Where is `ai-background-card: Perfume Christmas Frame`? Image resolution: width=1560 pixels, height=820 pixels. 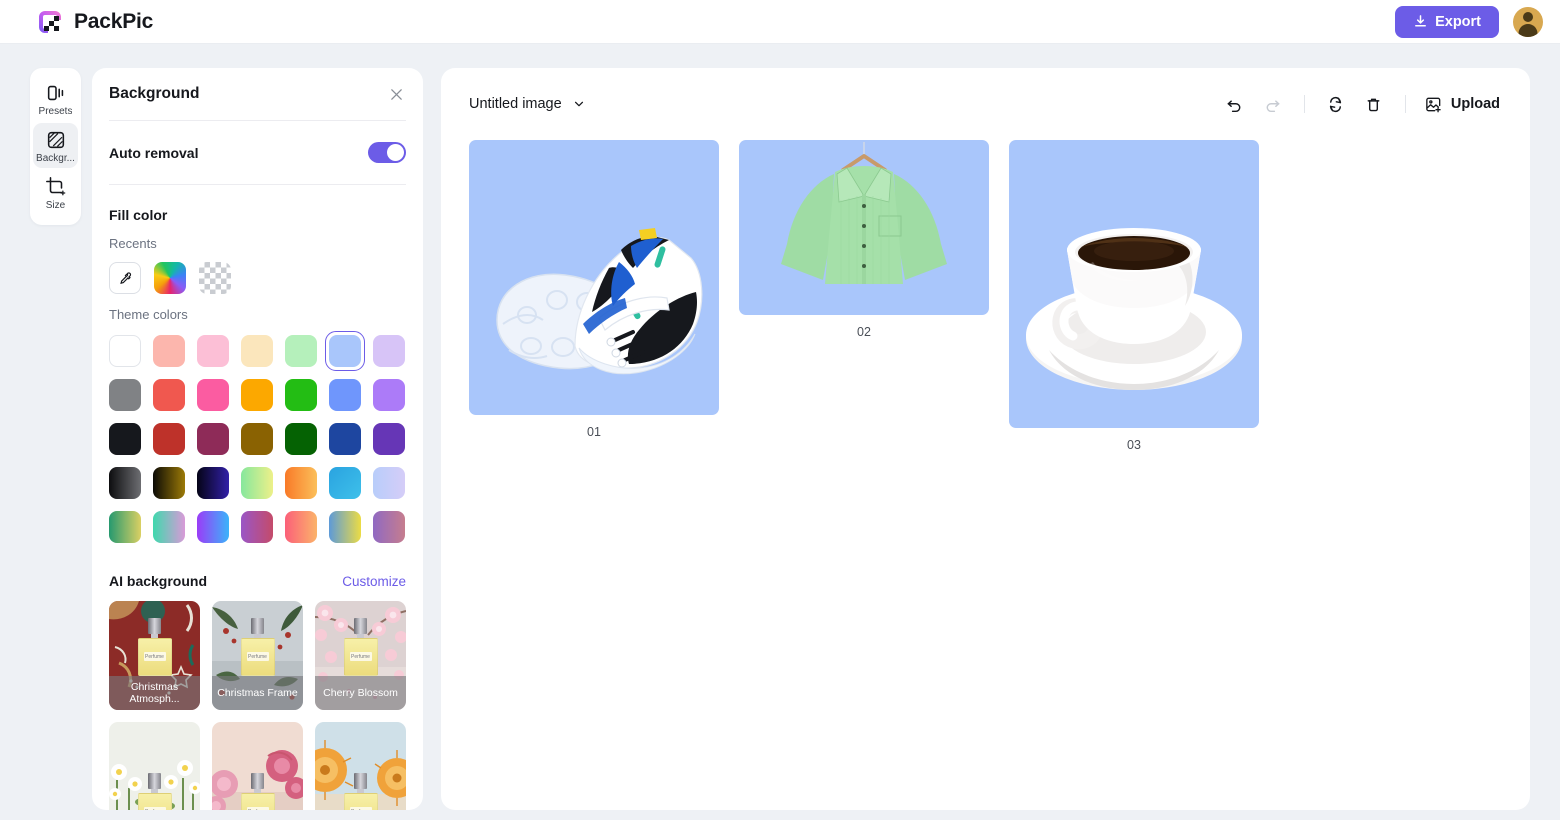 ai-background-card: Perfume Christmas Frame is located at coordinates (257, 655).